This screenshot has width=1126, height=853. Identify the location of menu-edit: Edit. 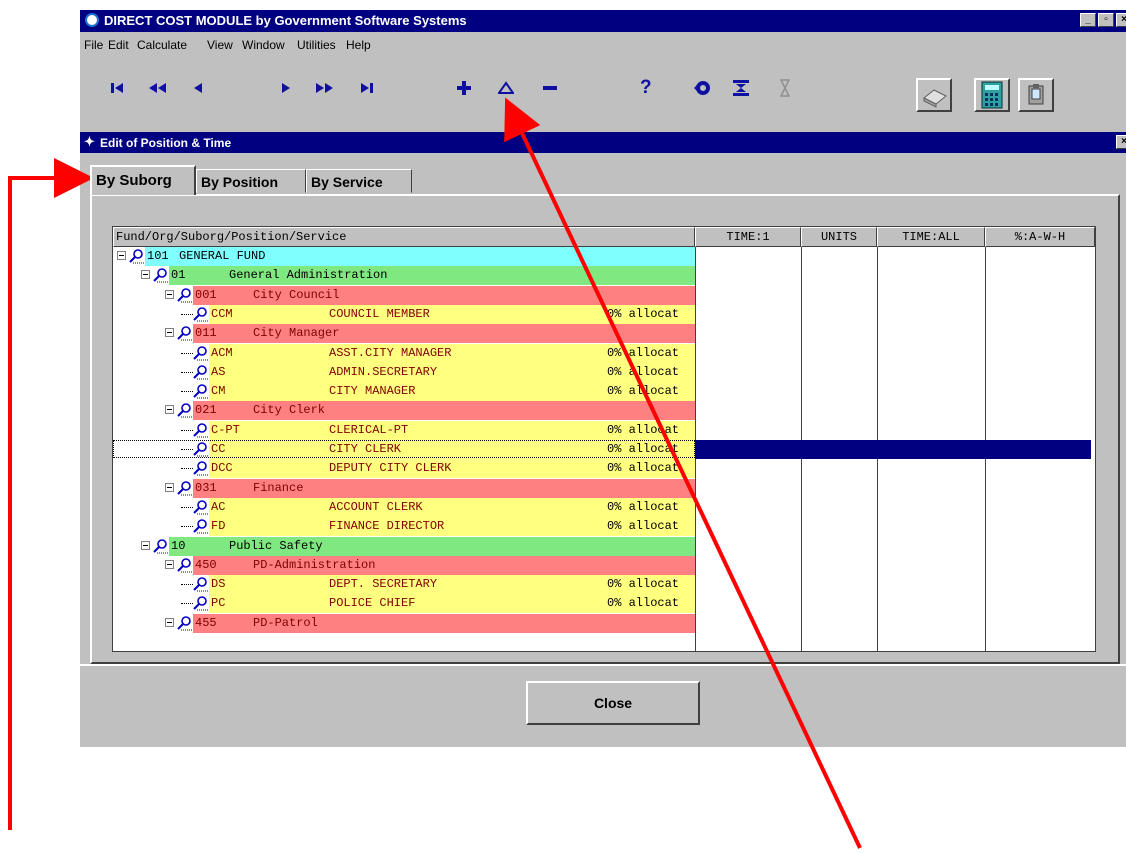
(118, 45).